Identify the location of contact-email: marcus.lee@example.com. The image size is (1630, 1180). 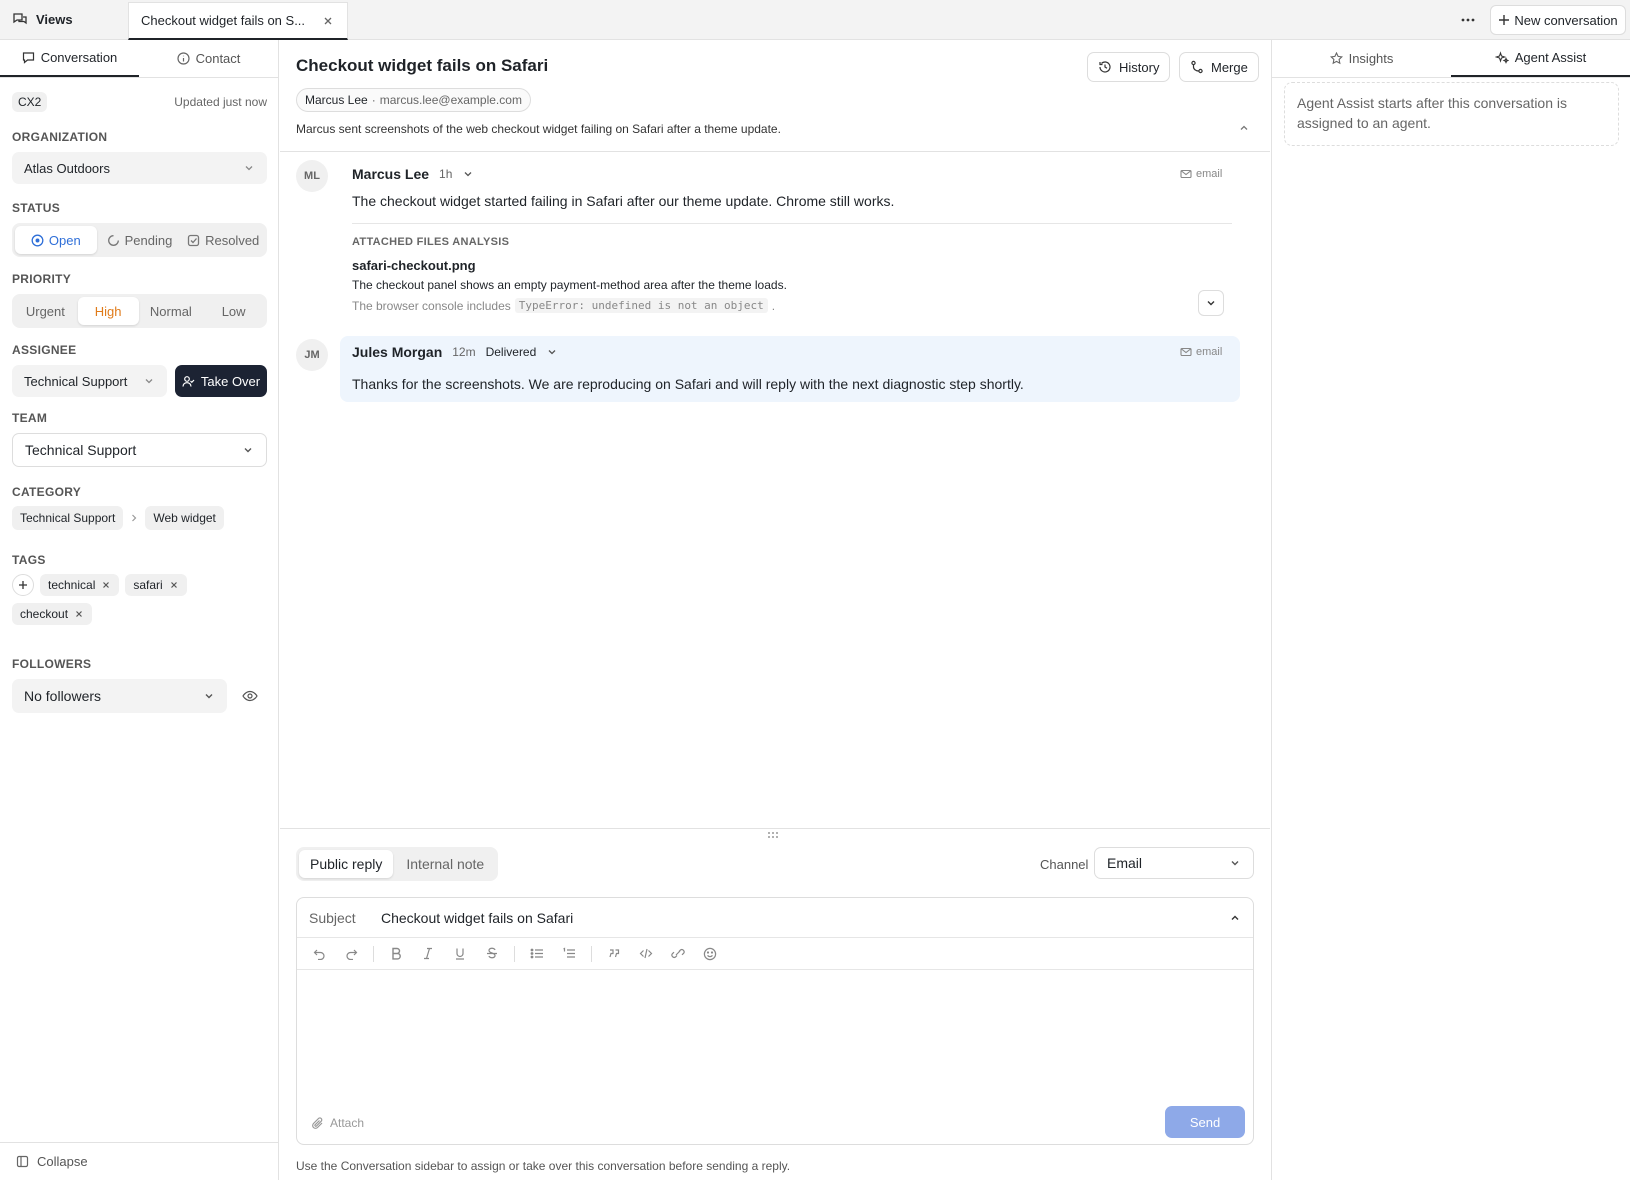
(450, 100).